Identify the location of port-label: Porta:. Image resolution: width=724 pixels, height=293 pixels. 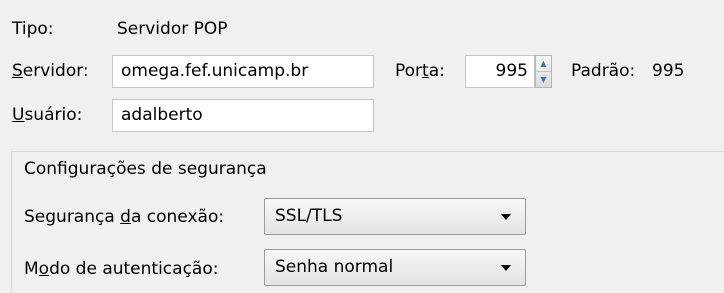
(420, 71).